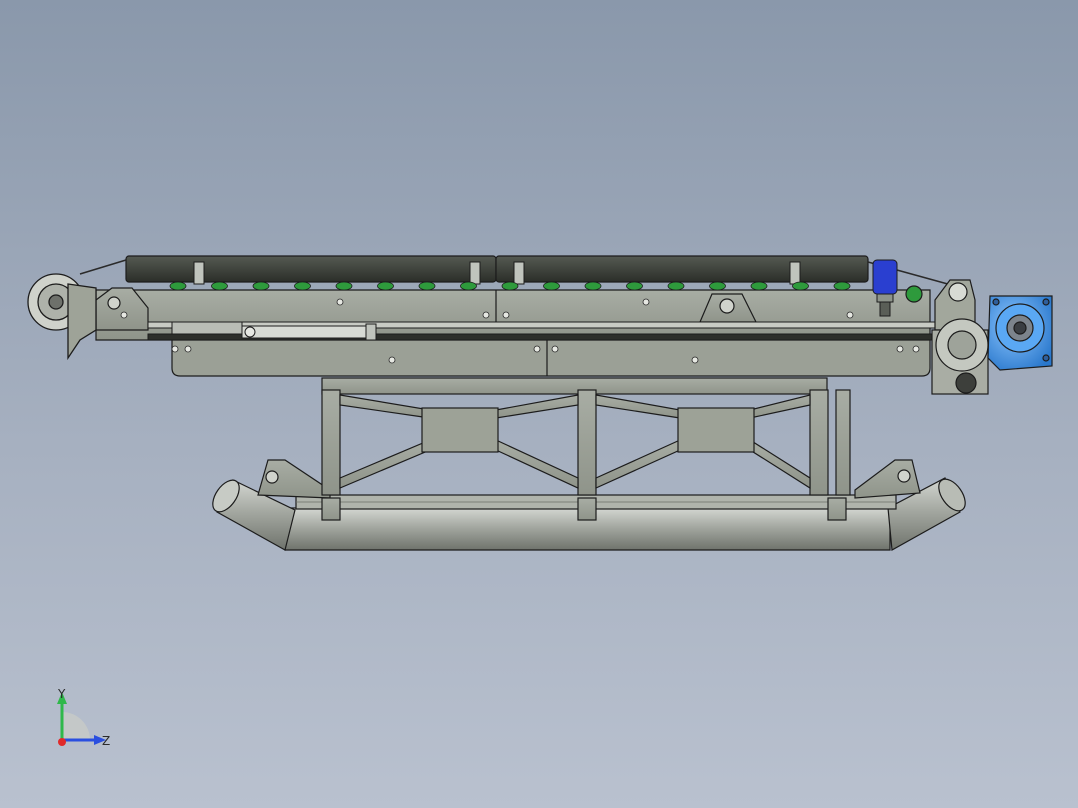 This screenshot has width=1078, height=808. I want to click on tail-pulley, so click(62, 317).